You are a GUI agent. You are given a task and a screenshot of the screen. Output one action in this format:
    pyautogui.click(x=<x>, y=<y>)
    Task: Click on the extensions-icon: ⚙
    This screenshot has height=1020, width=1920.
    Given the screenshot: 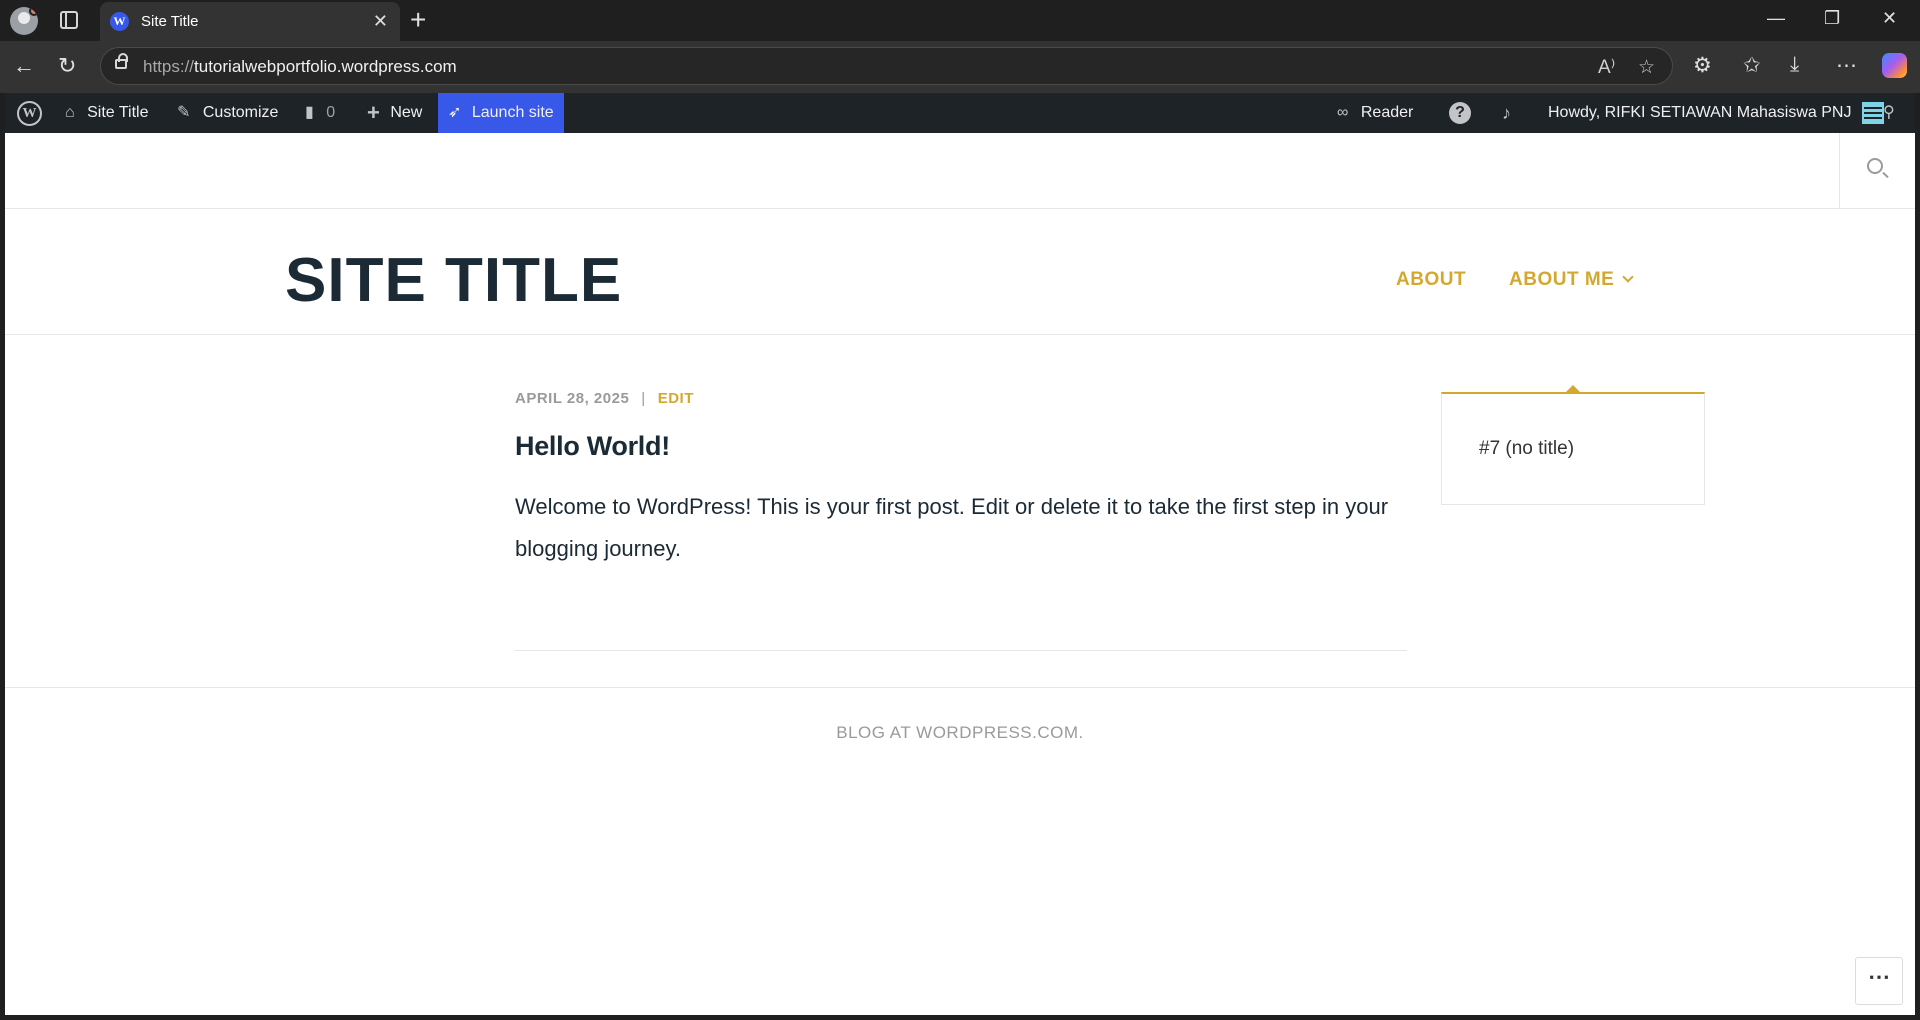 What is the action you would take?
    pyautogui.click(x=1702, y=65)
    